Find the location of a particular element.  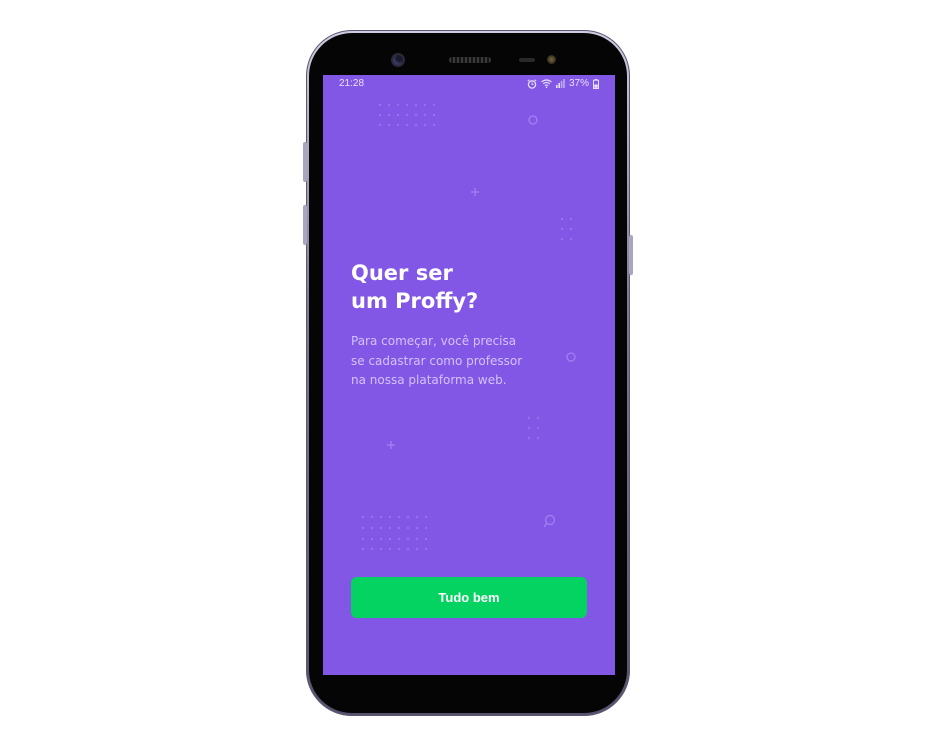

ring-tail is located at coordinates (545, 525).